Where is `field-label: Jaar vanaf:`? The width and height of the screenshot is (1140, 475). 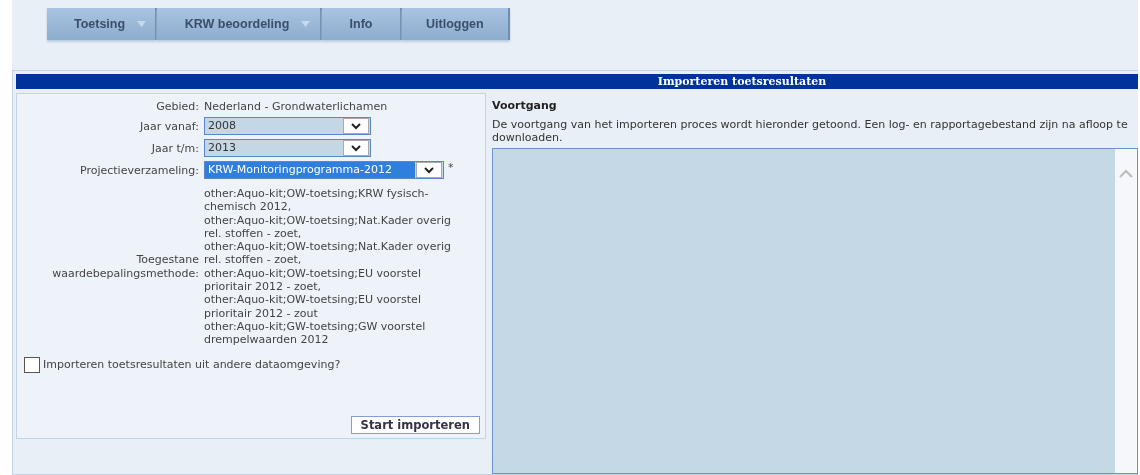
field-label: Jaar vanaf: is located at coordinates (168, 126).